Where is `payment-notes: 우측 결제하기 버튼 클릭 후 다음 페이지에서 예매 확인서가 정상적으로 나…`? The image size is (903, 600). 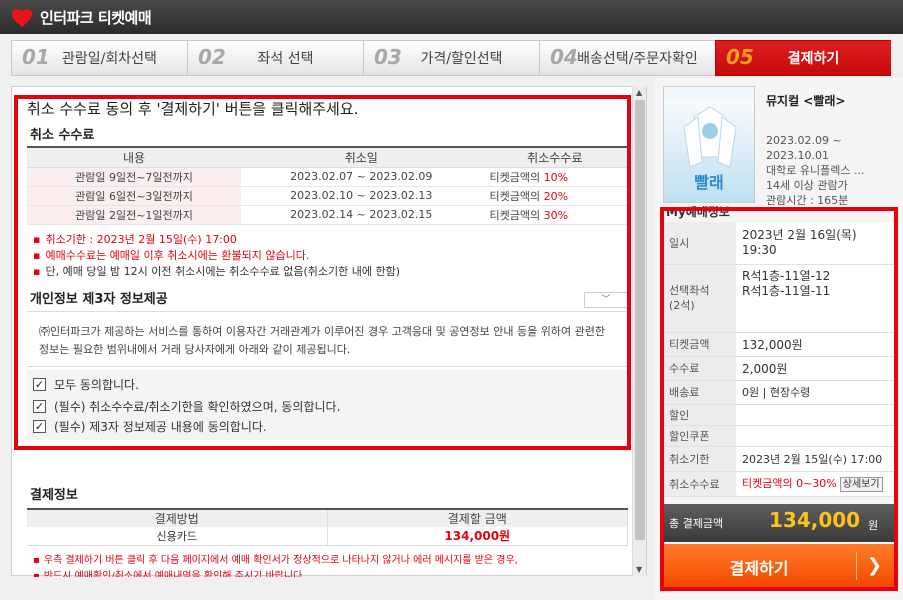
payment-notes: 우측 결제하기 버튼 클릭 후 다음 페이지에서 예매 확인서가 정상적으로 나… is located at coordinates (328, 565).